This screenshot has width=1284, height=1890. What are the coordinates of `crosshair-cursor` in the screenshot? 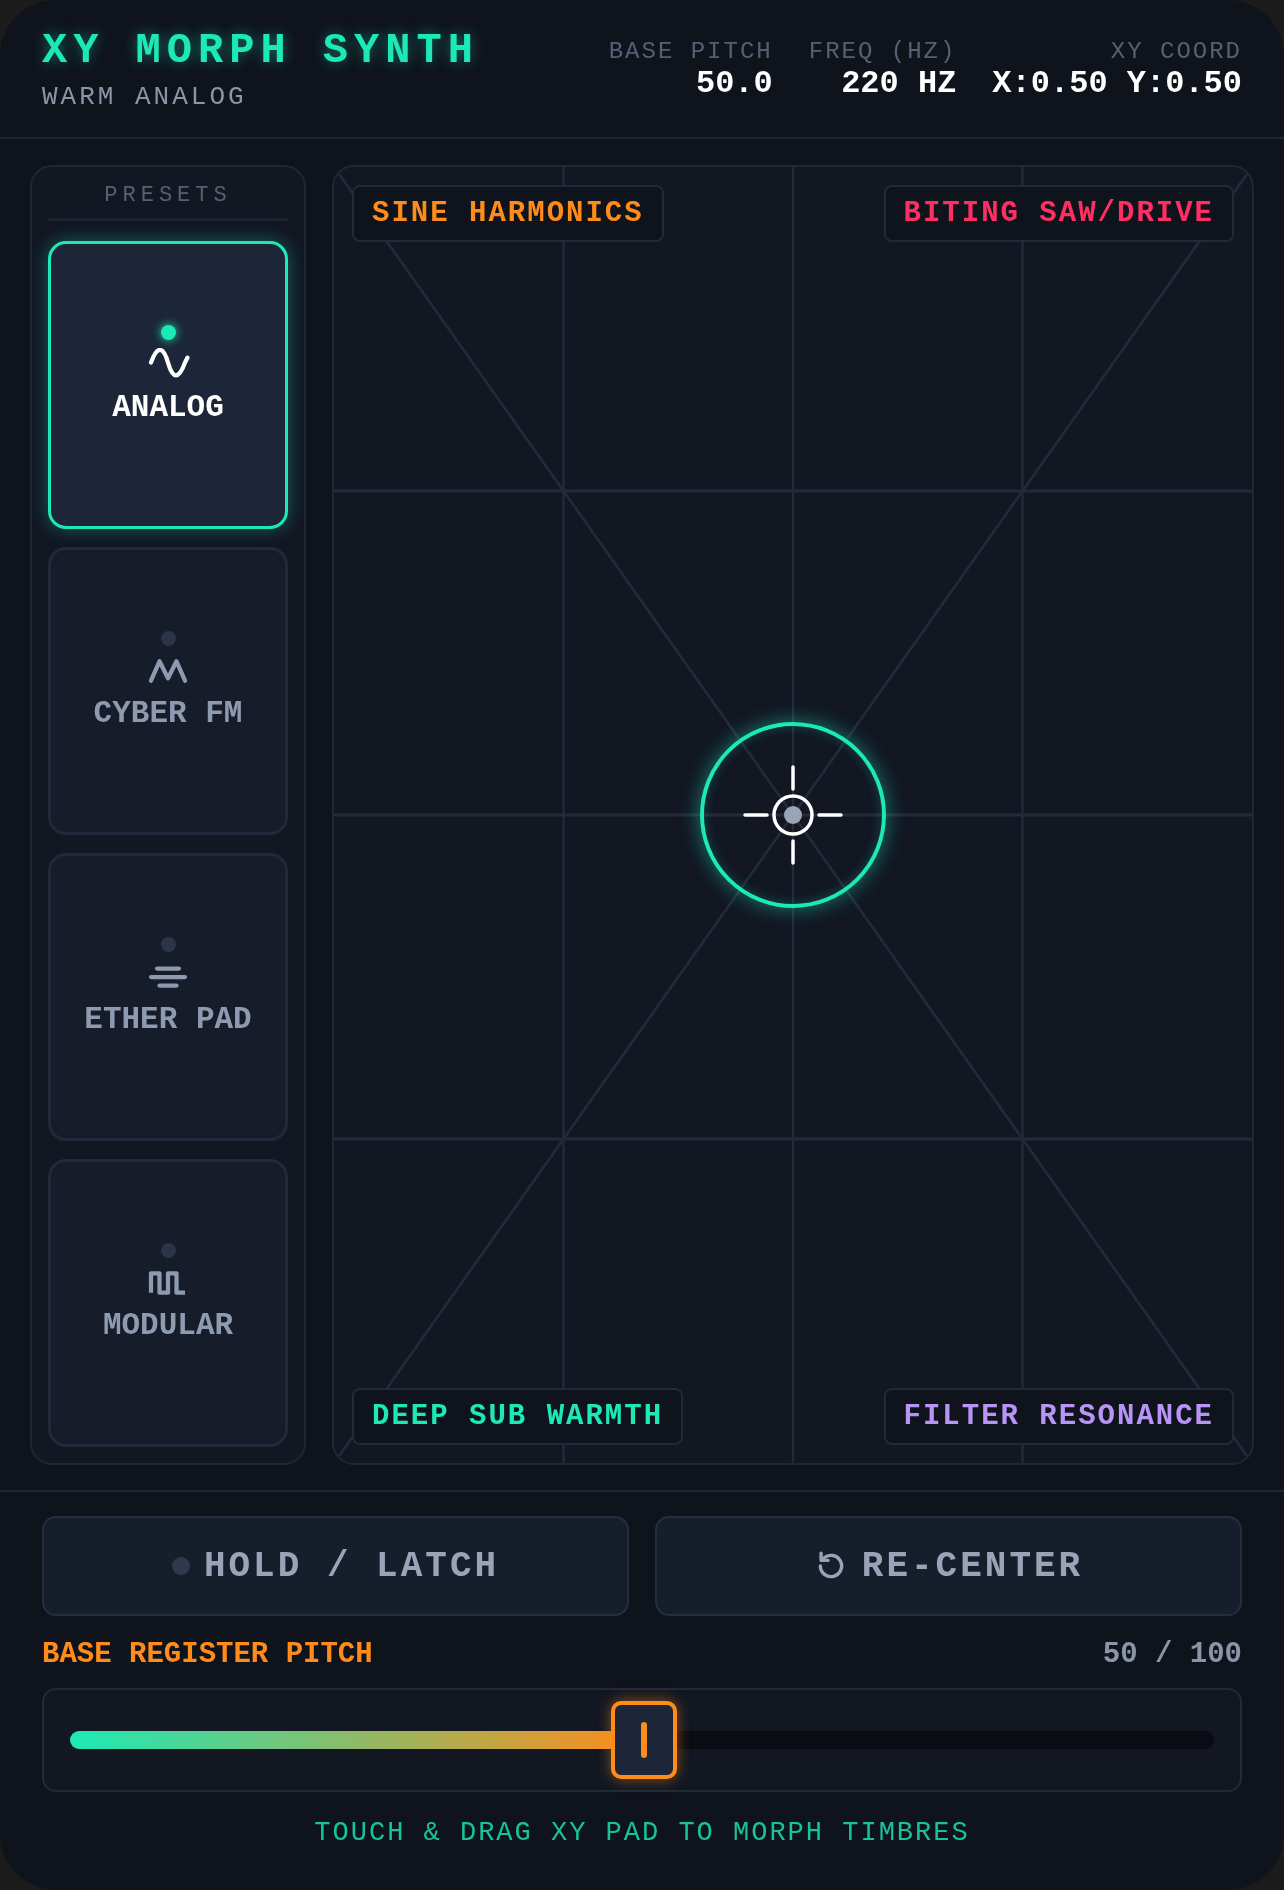 It's located at (793, 815).